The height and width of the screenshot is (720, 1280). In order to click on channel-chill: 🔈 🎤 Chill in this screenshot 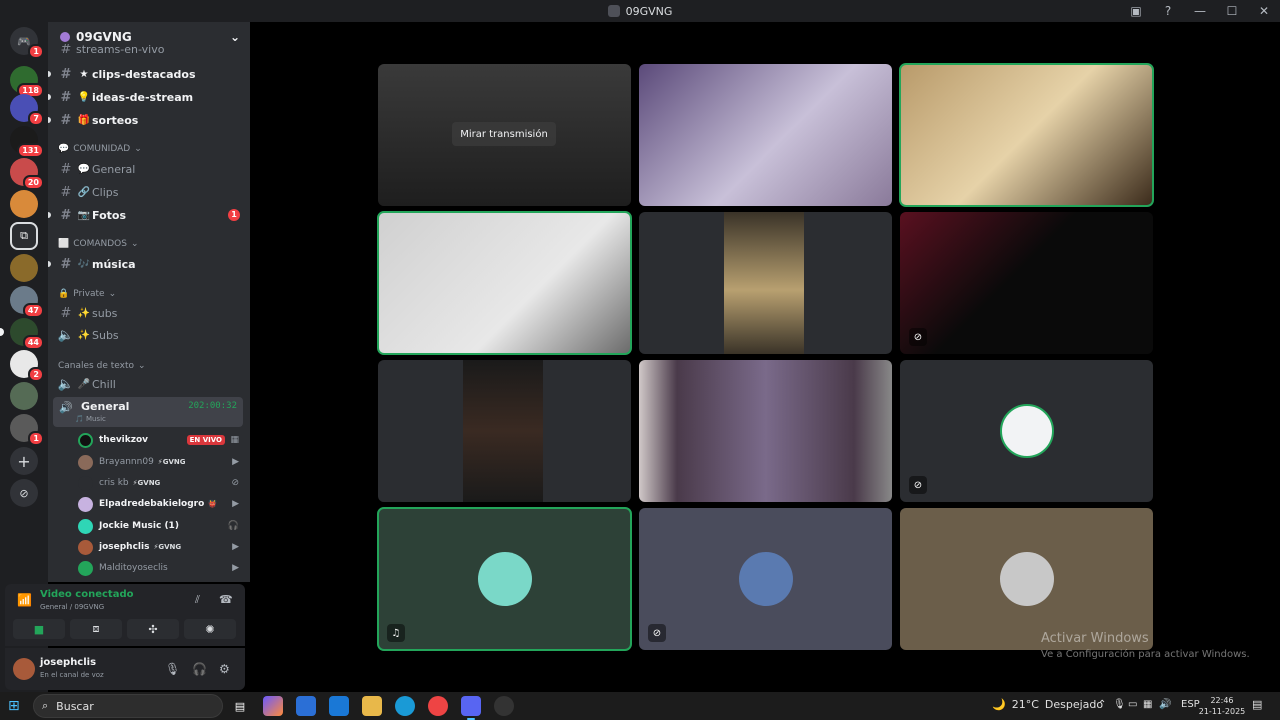, I will do `click(151, 384)`.